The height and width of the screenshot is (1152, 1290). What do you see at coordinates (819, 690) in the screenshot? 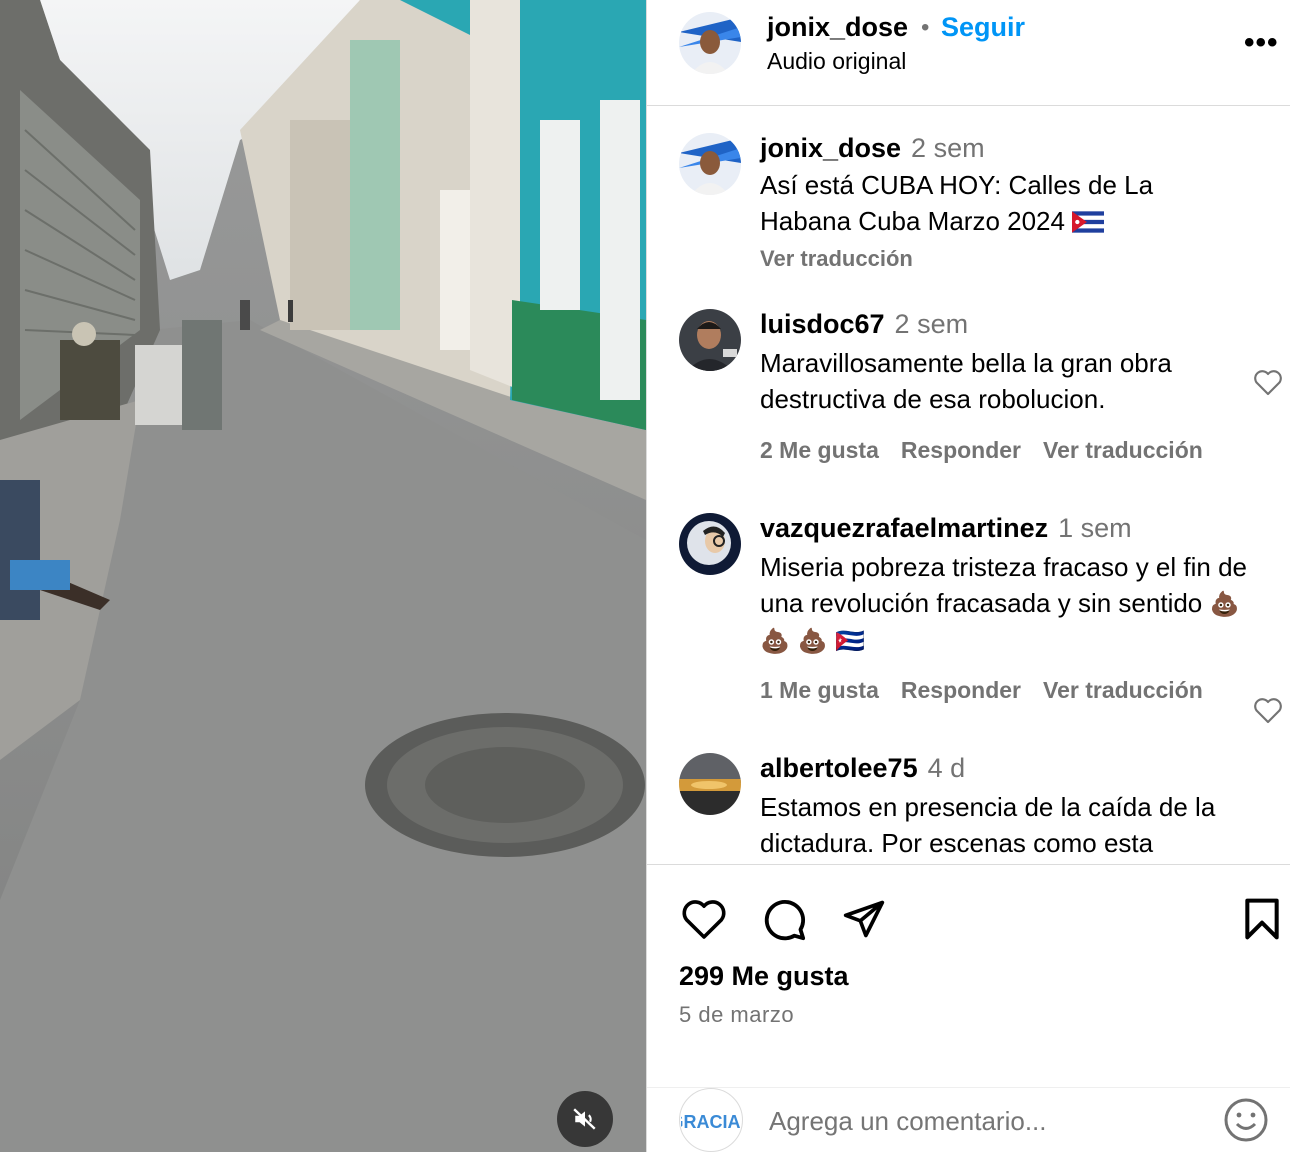
I see `comment-likes-count: 1 Me gusta` at bounding box center [819, 690].